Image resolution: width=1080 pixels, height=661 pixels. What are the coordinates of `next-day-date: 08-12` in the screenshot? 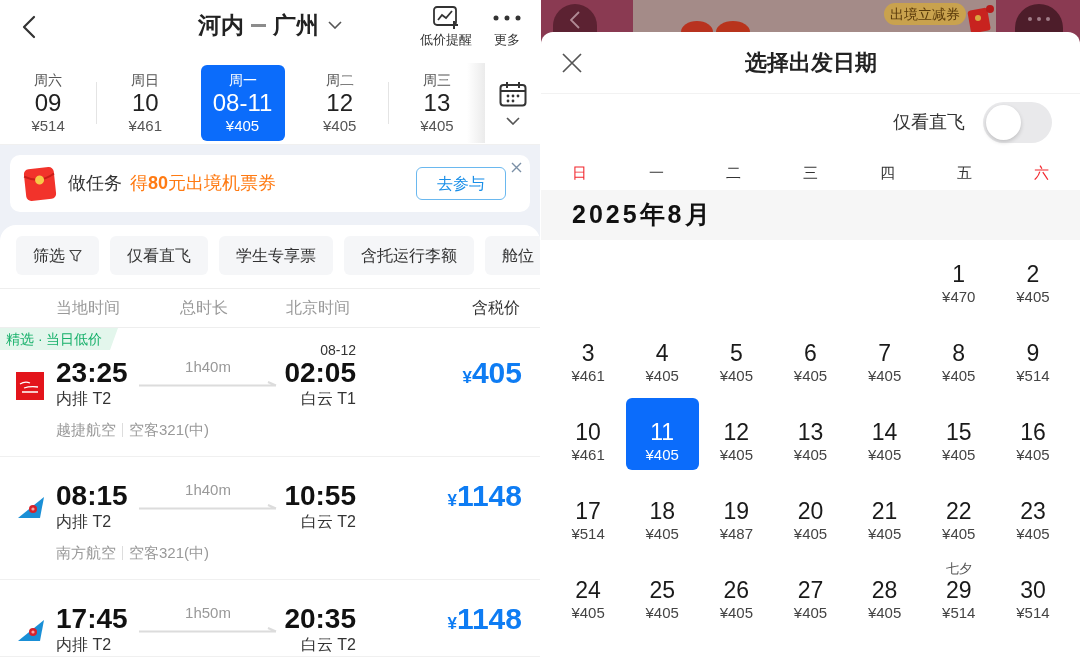 It's located at (338, 350).